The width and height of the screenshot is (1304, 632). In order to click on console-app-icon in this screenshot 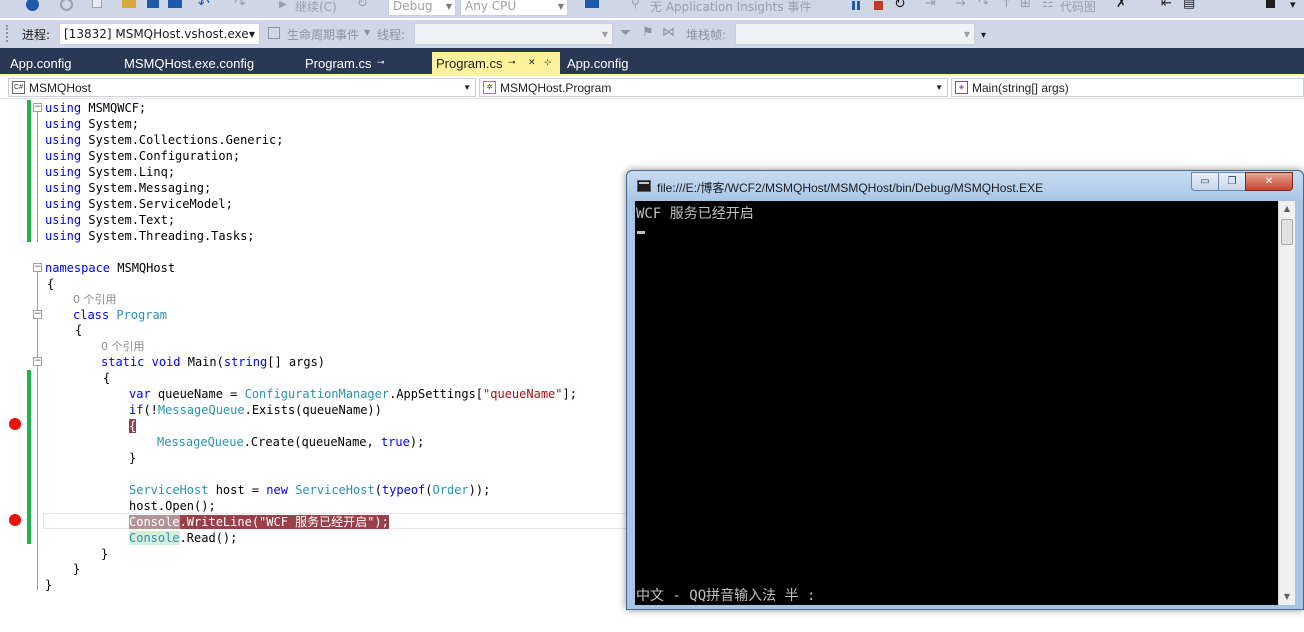, I will do `click(644, 186)`.